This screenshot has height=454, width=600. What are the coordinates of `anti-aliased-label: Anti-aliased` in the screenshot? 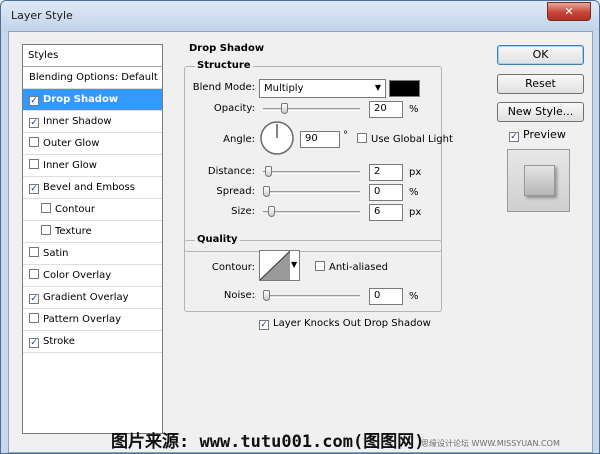 It's located at (359, 267).